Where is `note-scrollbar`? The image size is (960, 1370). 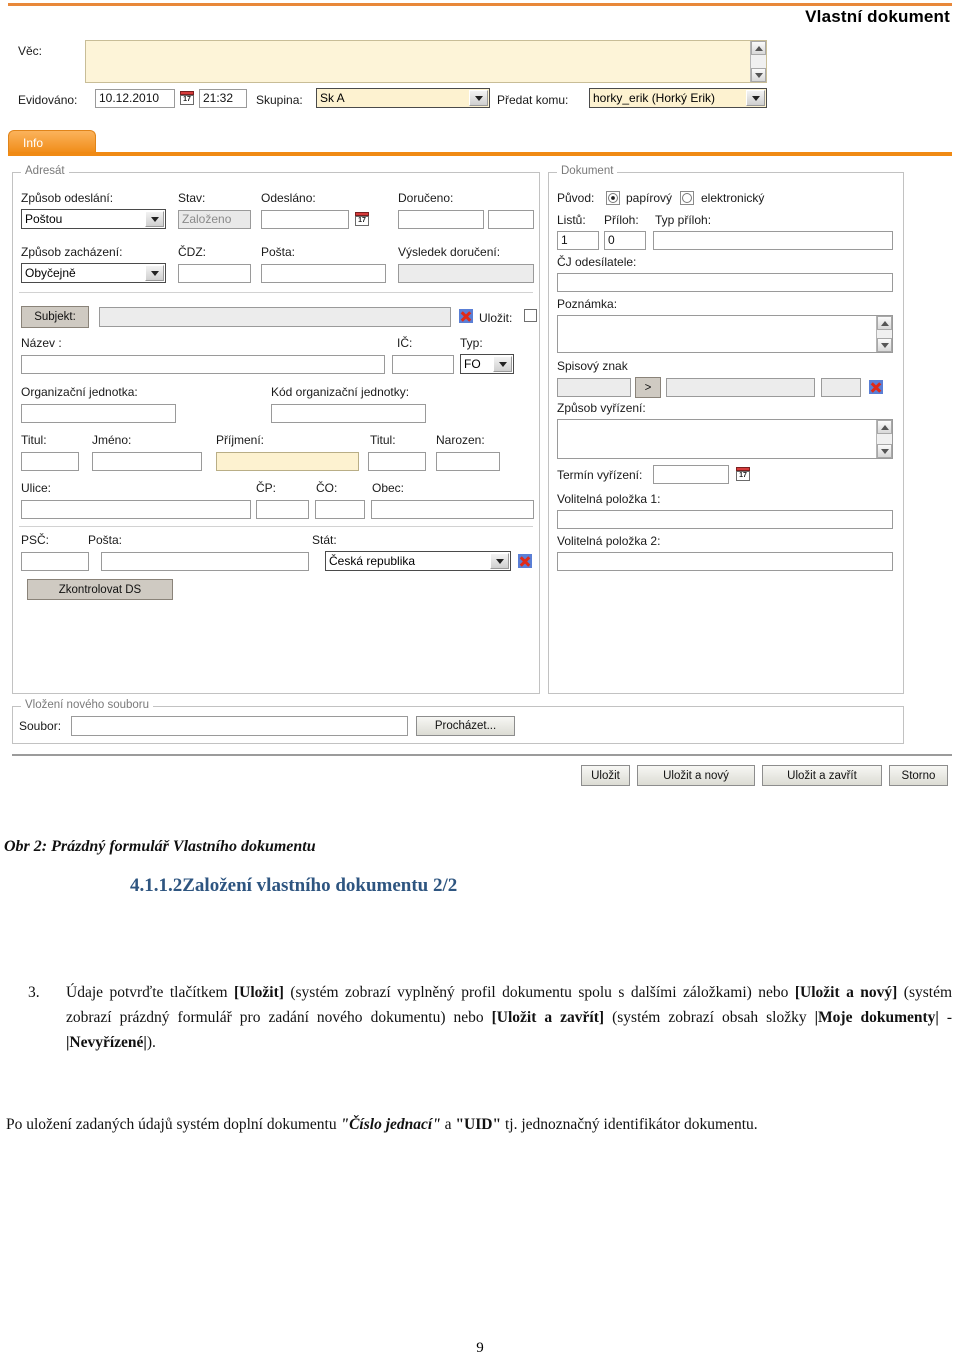
note-scrollbar is located at coordinates (884, 334).